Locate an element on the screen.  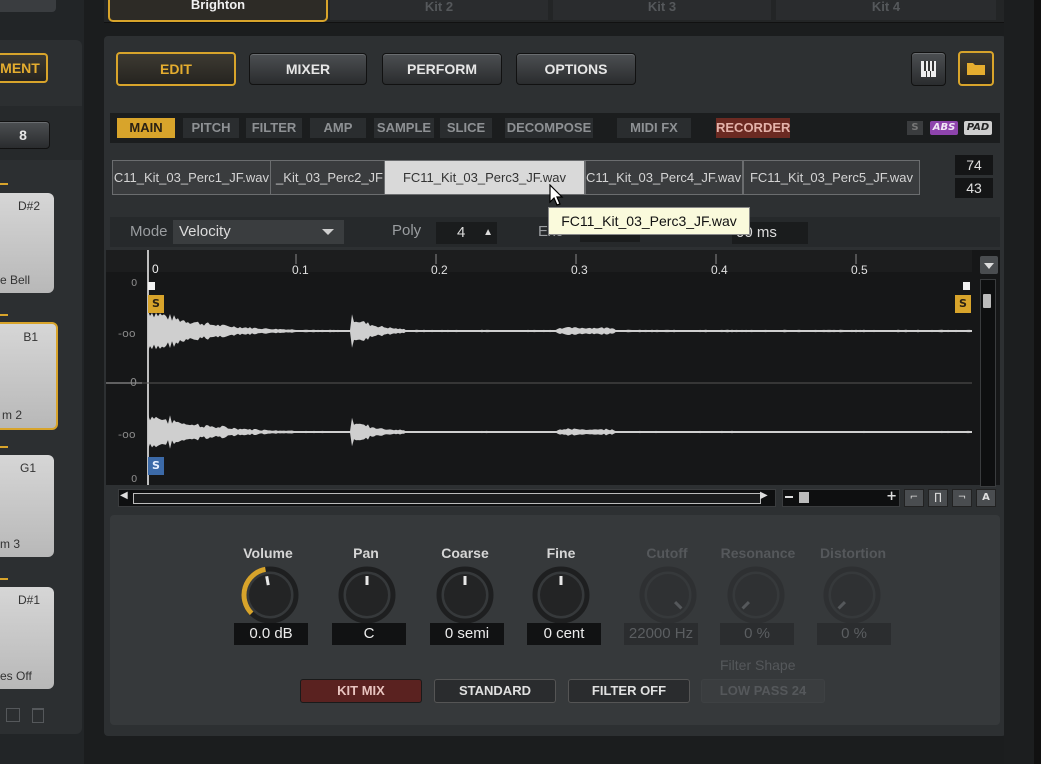
tab-main: MAIN is located at coordinates (146, 128).